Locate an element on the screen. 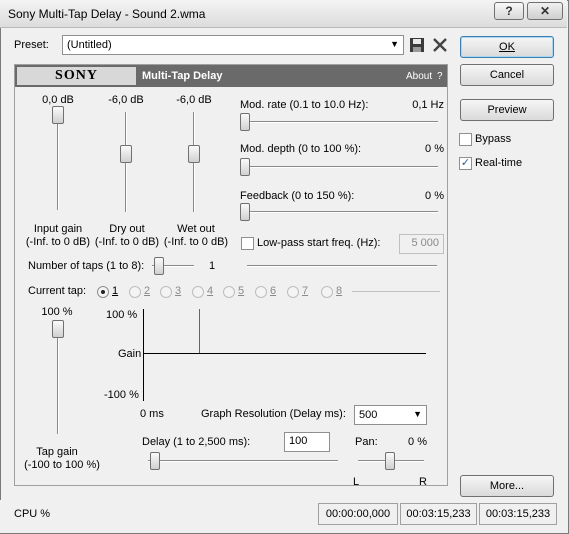 This screenshot has height=534, width=569. tap-label-2: 2 is located at coordinates (147, 291).